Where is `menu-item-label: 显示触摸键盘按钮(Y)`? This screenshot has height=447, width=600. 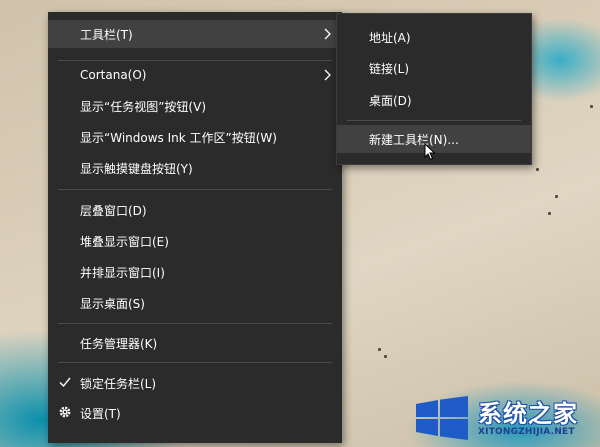 menu-item-label: 显示触摸键盘按钮(Y) is located at coordinates (136, 168).